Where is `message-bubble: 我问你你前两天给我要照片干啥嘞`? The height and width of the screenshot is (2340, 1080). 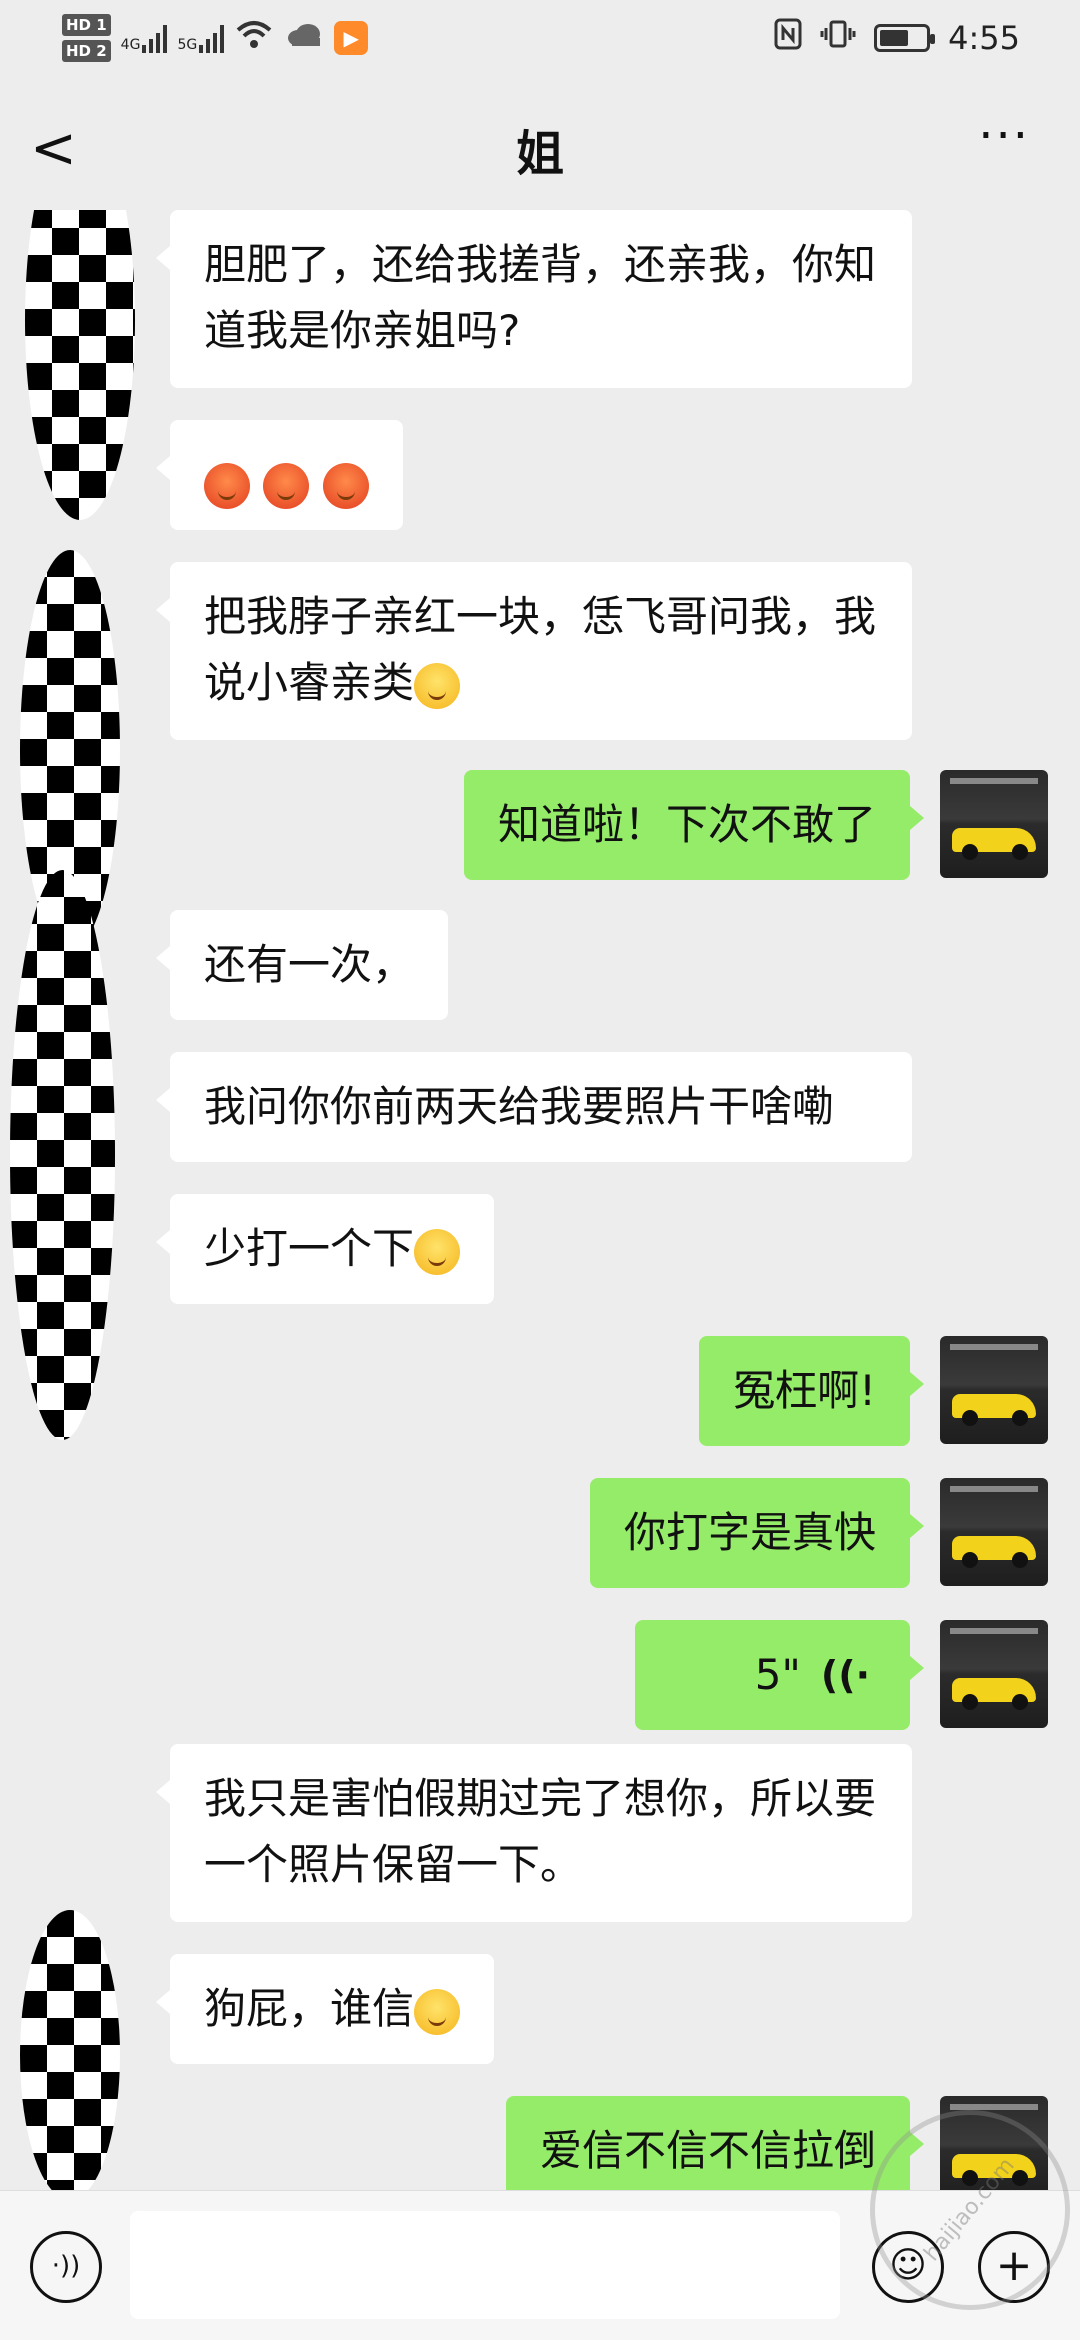 message-bubble: 我问你你前两天给我要照片干啥嘞 is located at coordinates (534, 1107).